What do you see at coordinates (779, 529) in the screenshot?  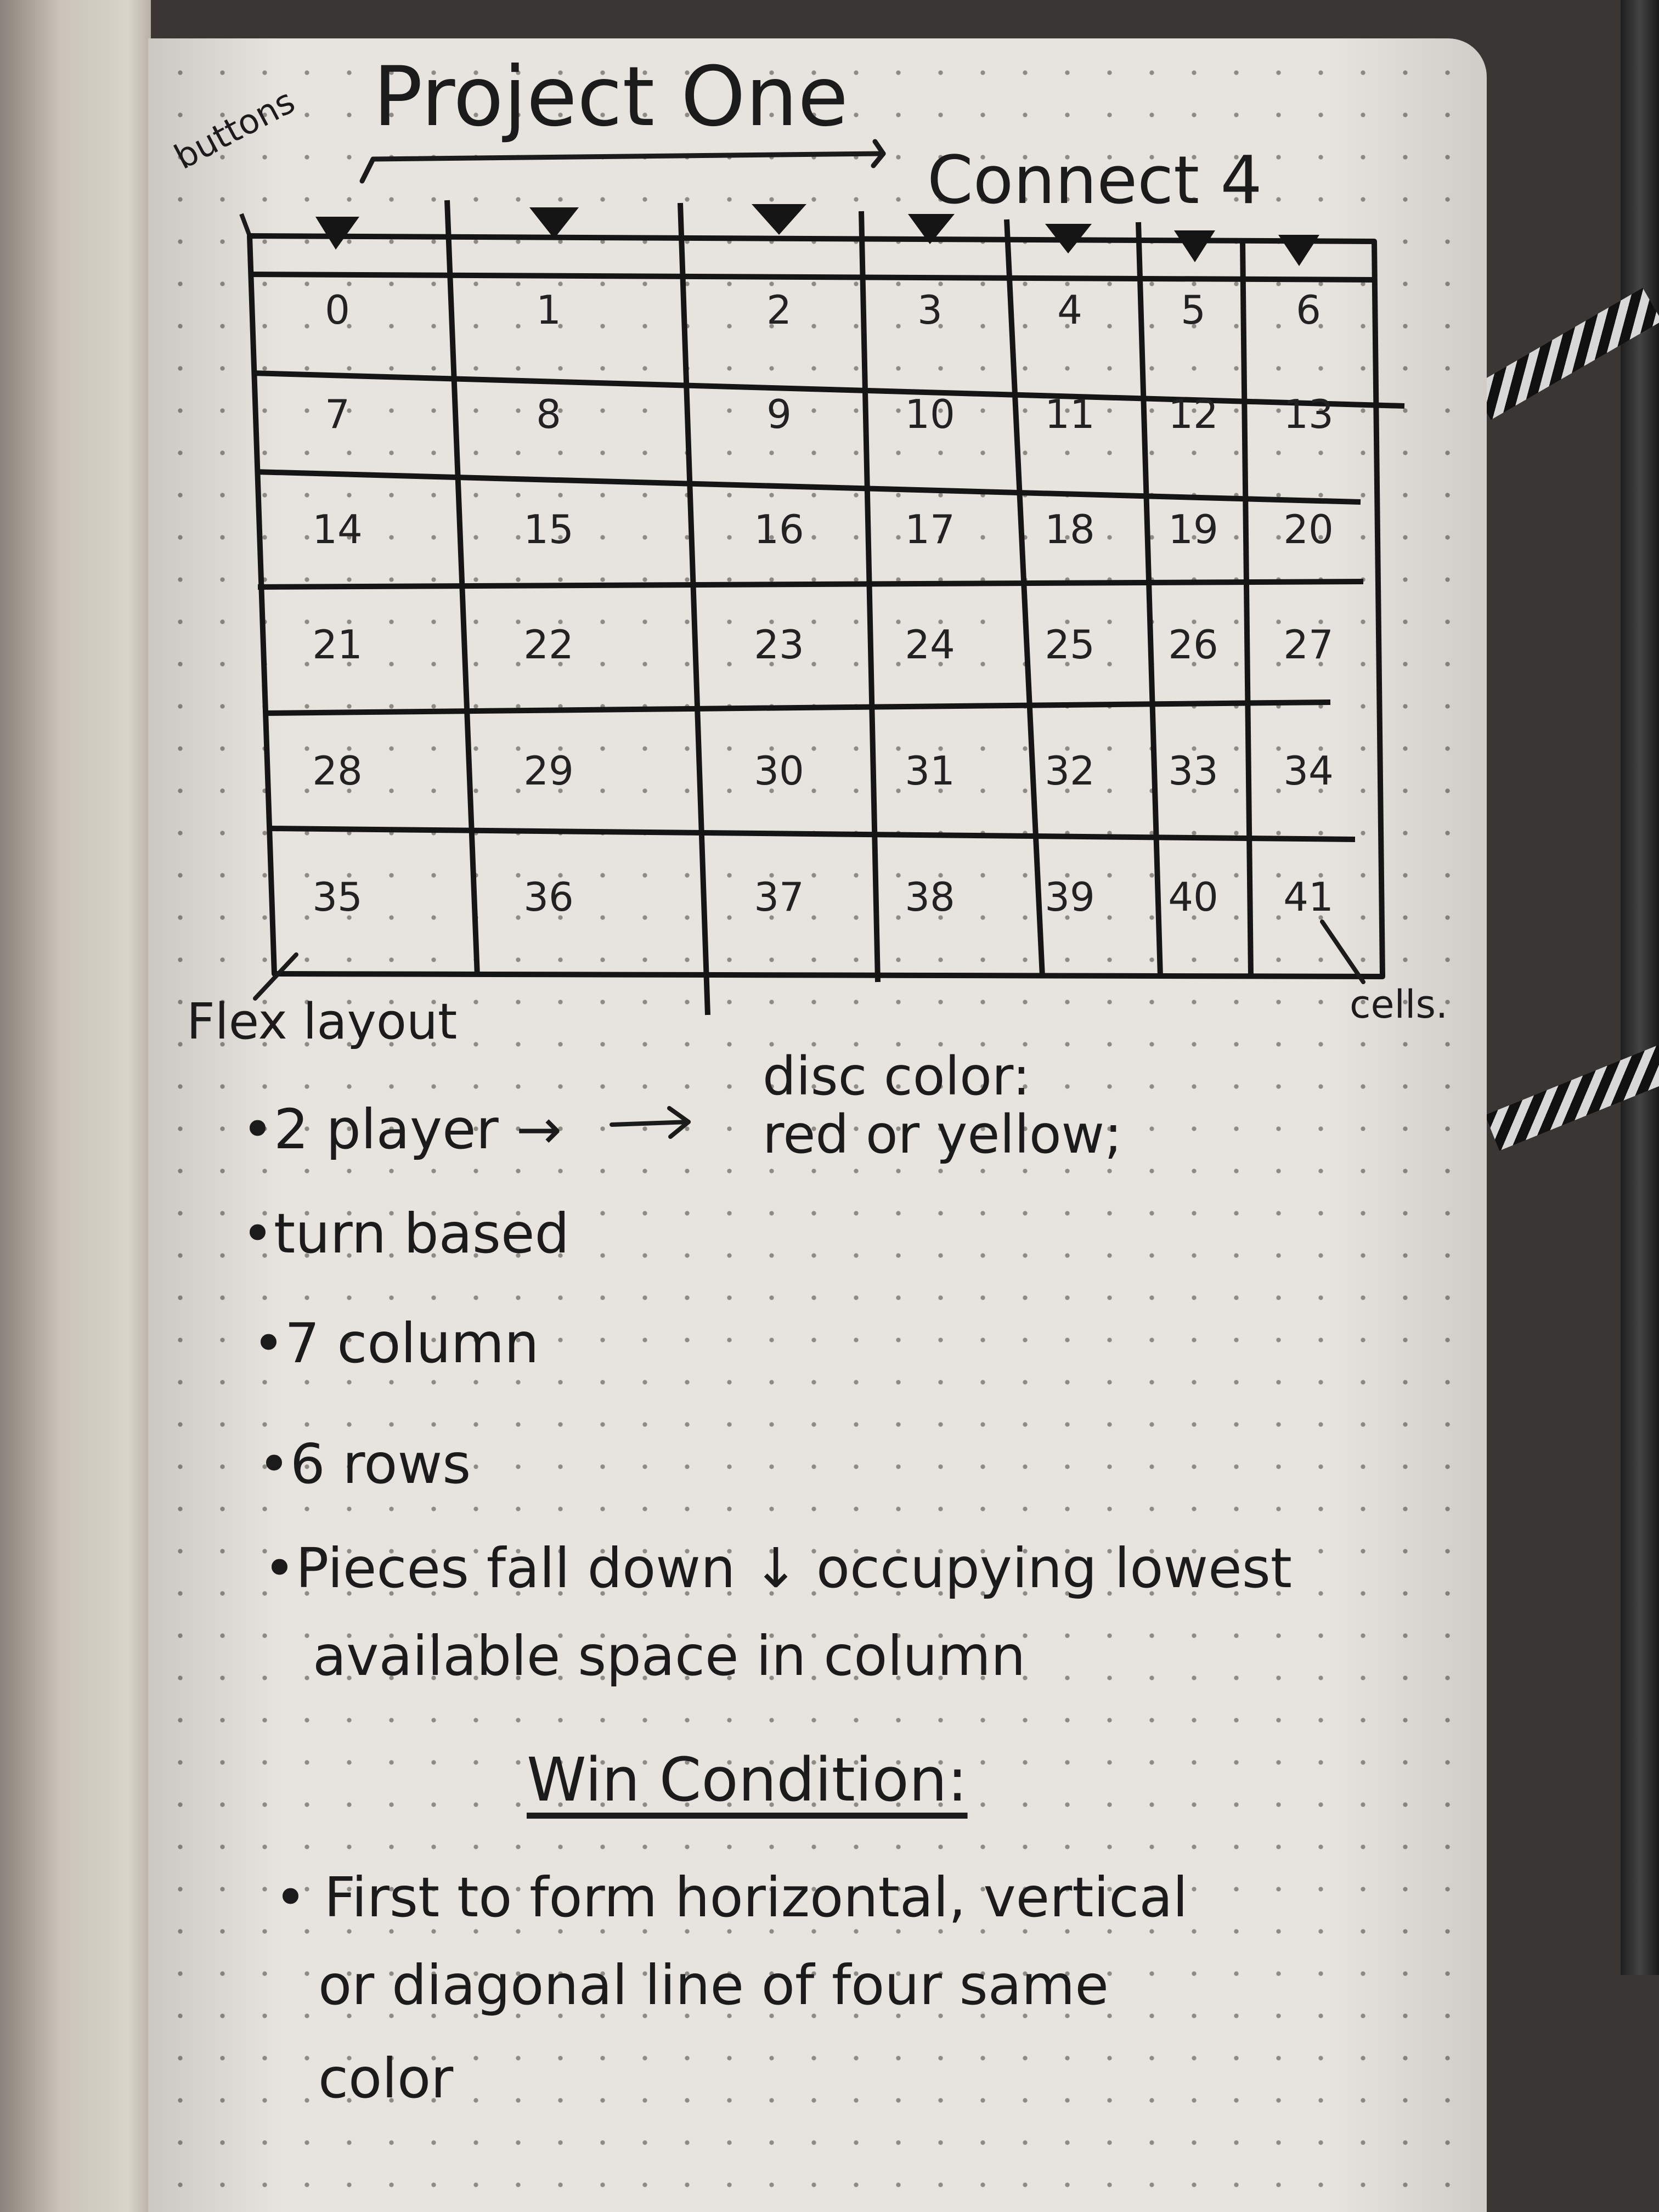 I see `board-cell-number: 16` at bounding box center [779, 529].